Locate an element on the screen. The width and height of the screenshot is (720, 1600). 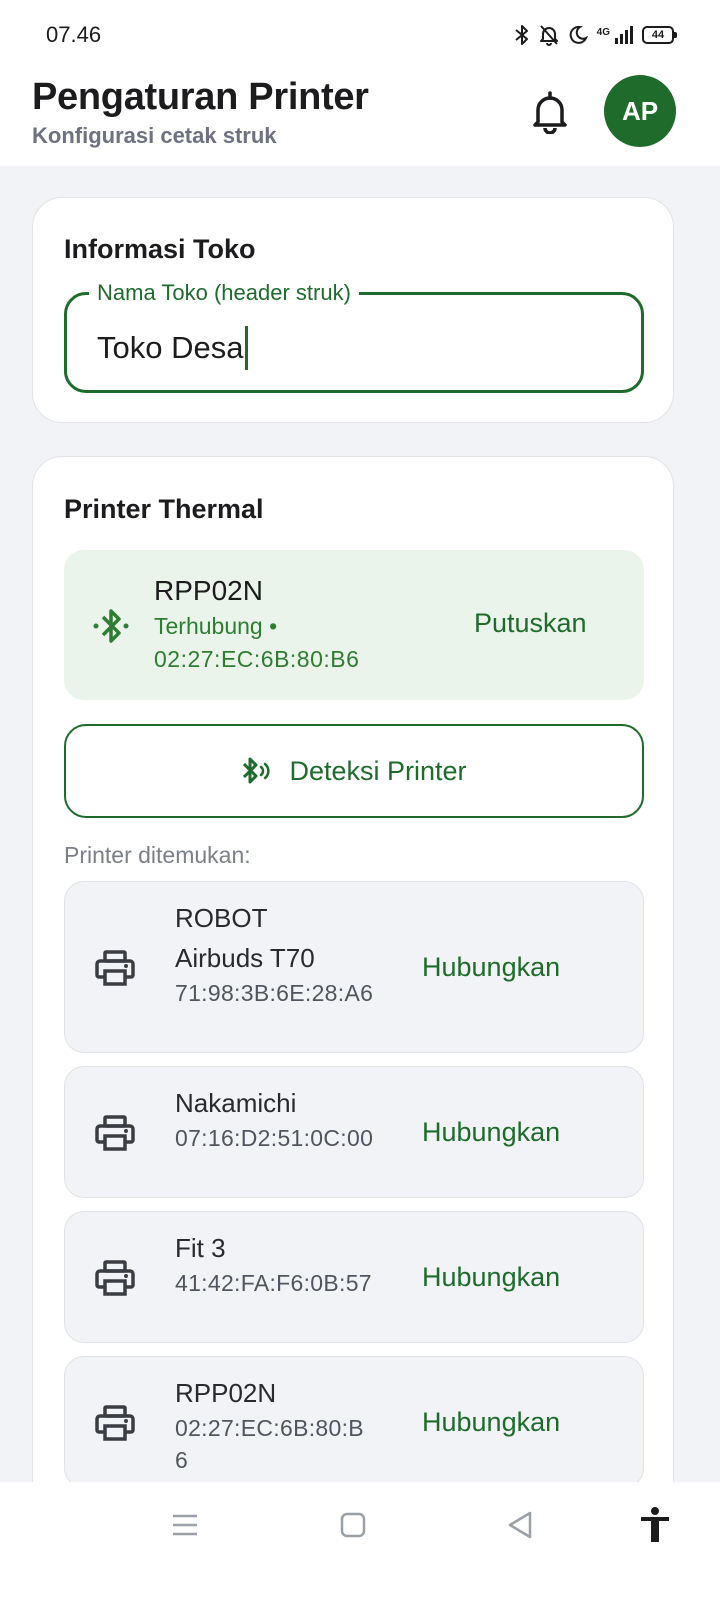
page-subtitle: Konfigurasi cetak struk is located at coordinates (154, 135).